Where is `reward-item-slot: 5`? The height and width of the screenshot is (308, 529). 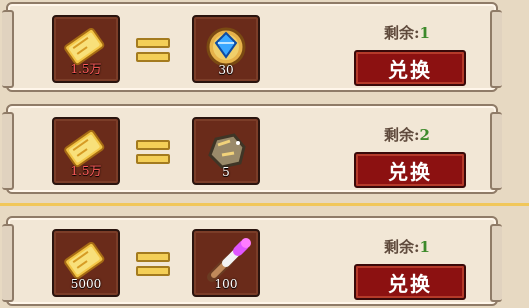 reward-item-slot: 5 is located at coordinates (226, 151).